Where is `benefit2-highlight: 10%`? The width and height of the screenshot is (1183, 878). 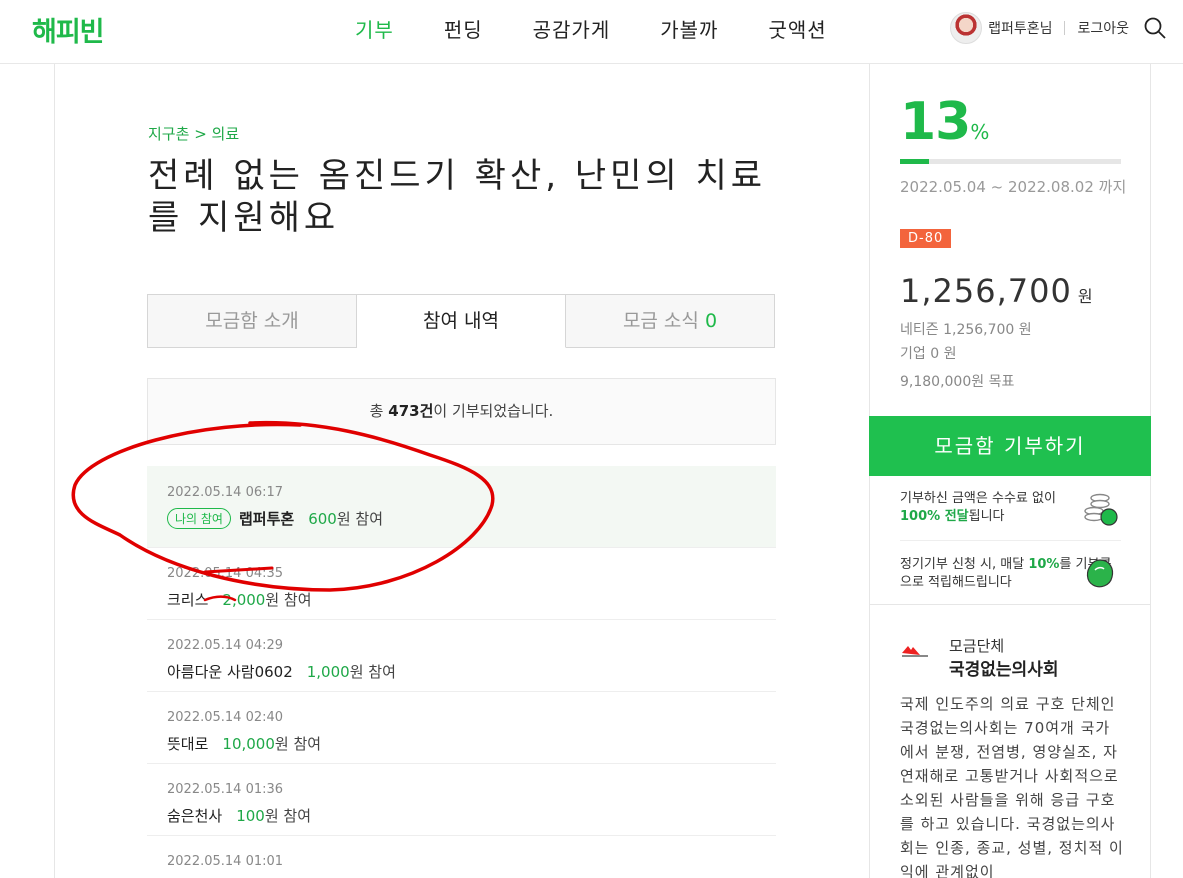
benefit2-highlight: 10% is located at coordinates (1044, 564).